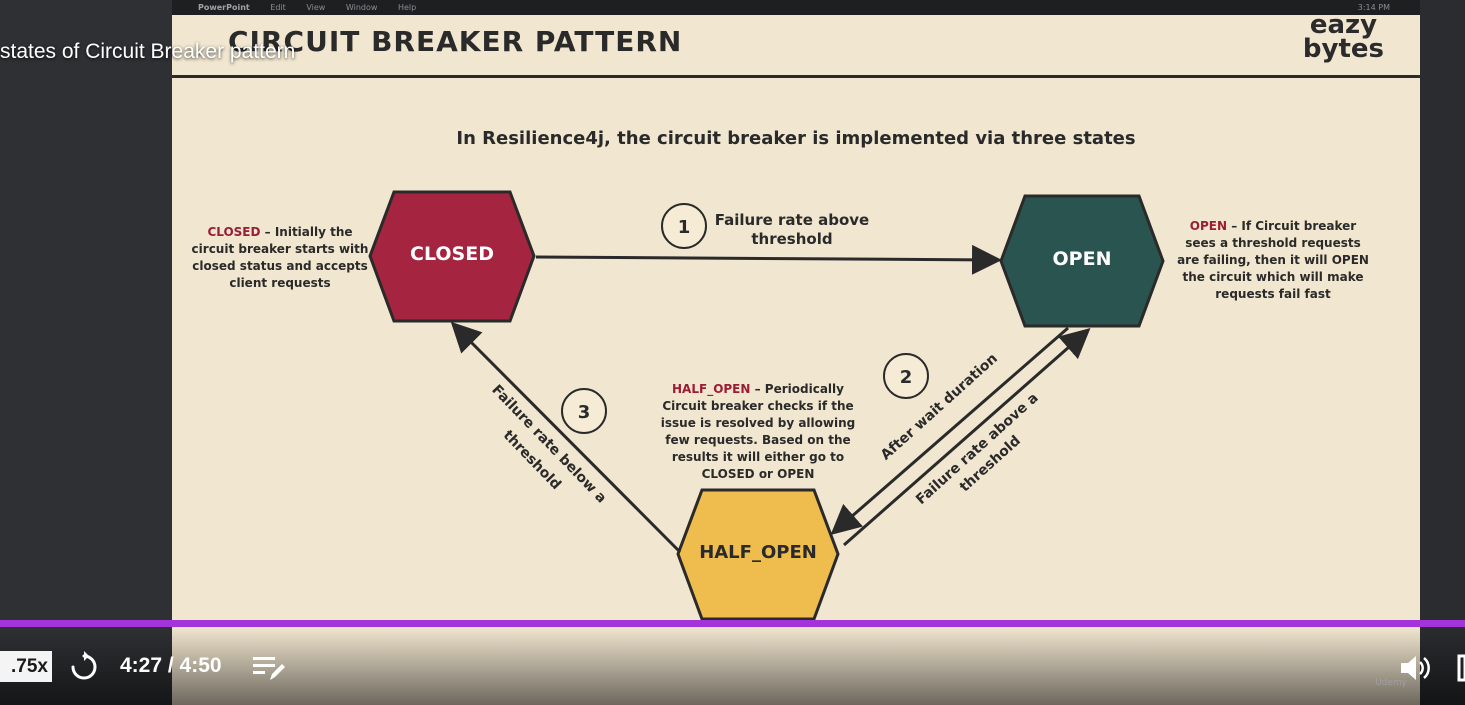  What do you see at coordinates (279, 283) in the screenshot?
I see `closed-desc-line-4: client requests` at bounding box center [279, 283].